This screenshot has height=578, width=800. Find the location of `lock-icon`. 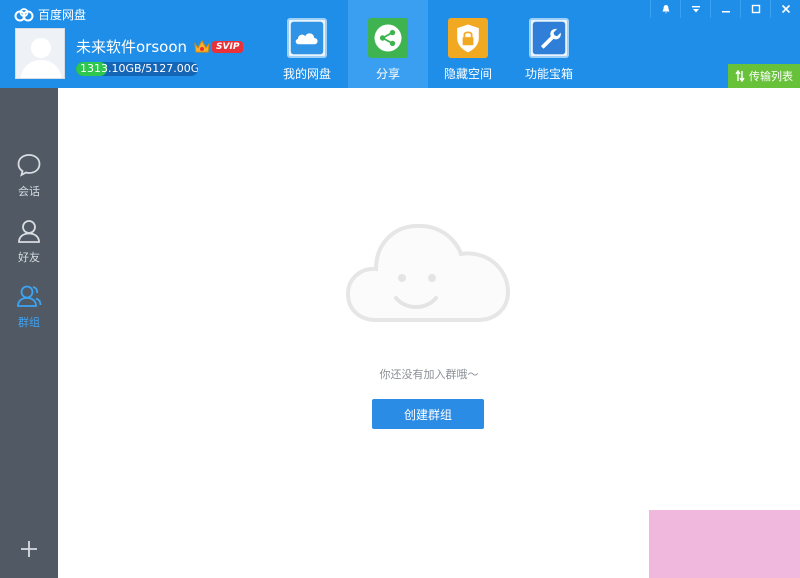

lock-icon is located at coordinates (468, 38).